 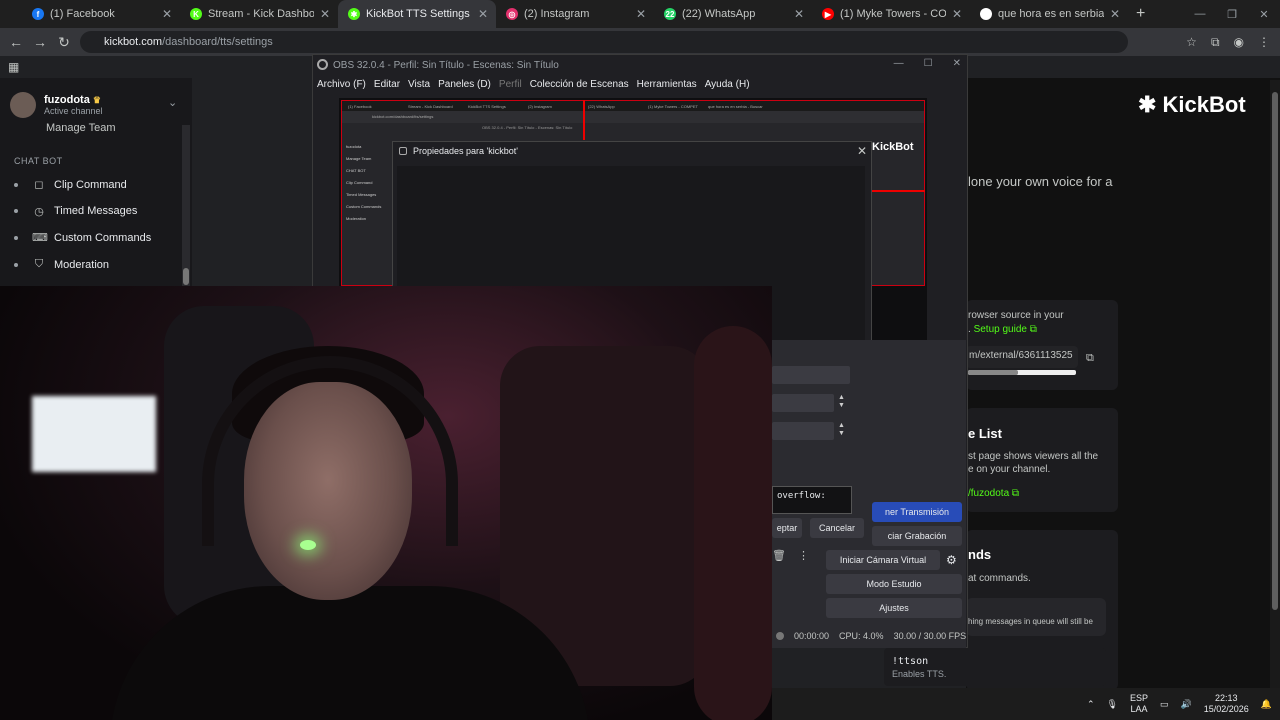 I want to click on copy-icon: ⧉, so click(x=1090, y=358).